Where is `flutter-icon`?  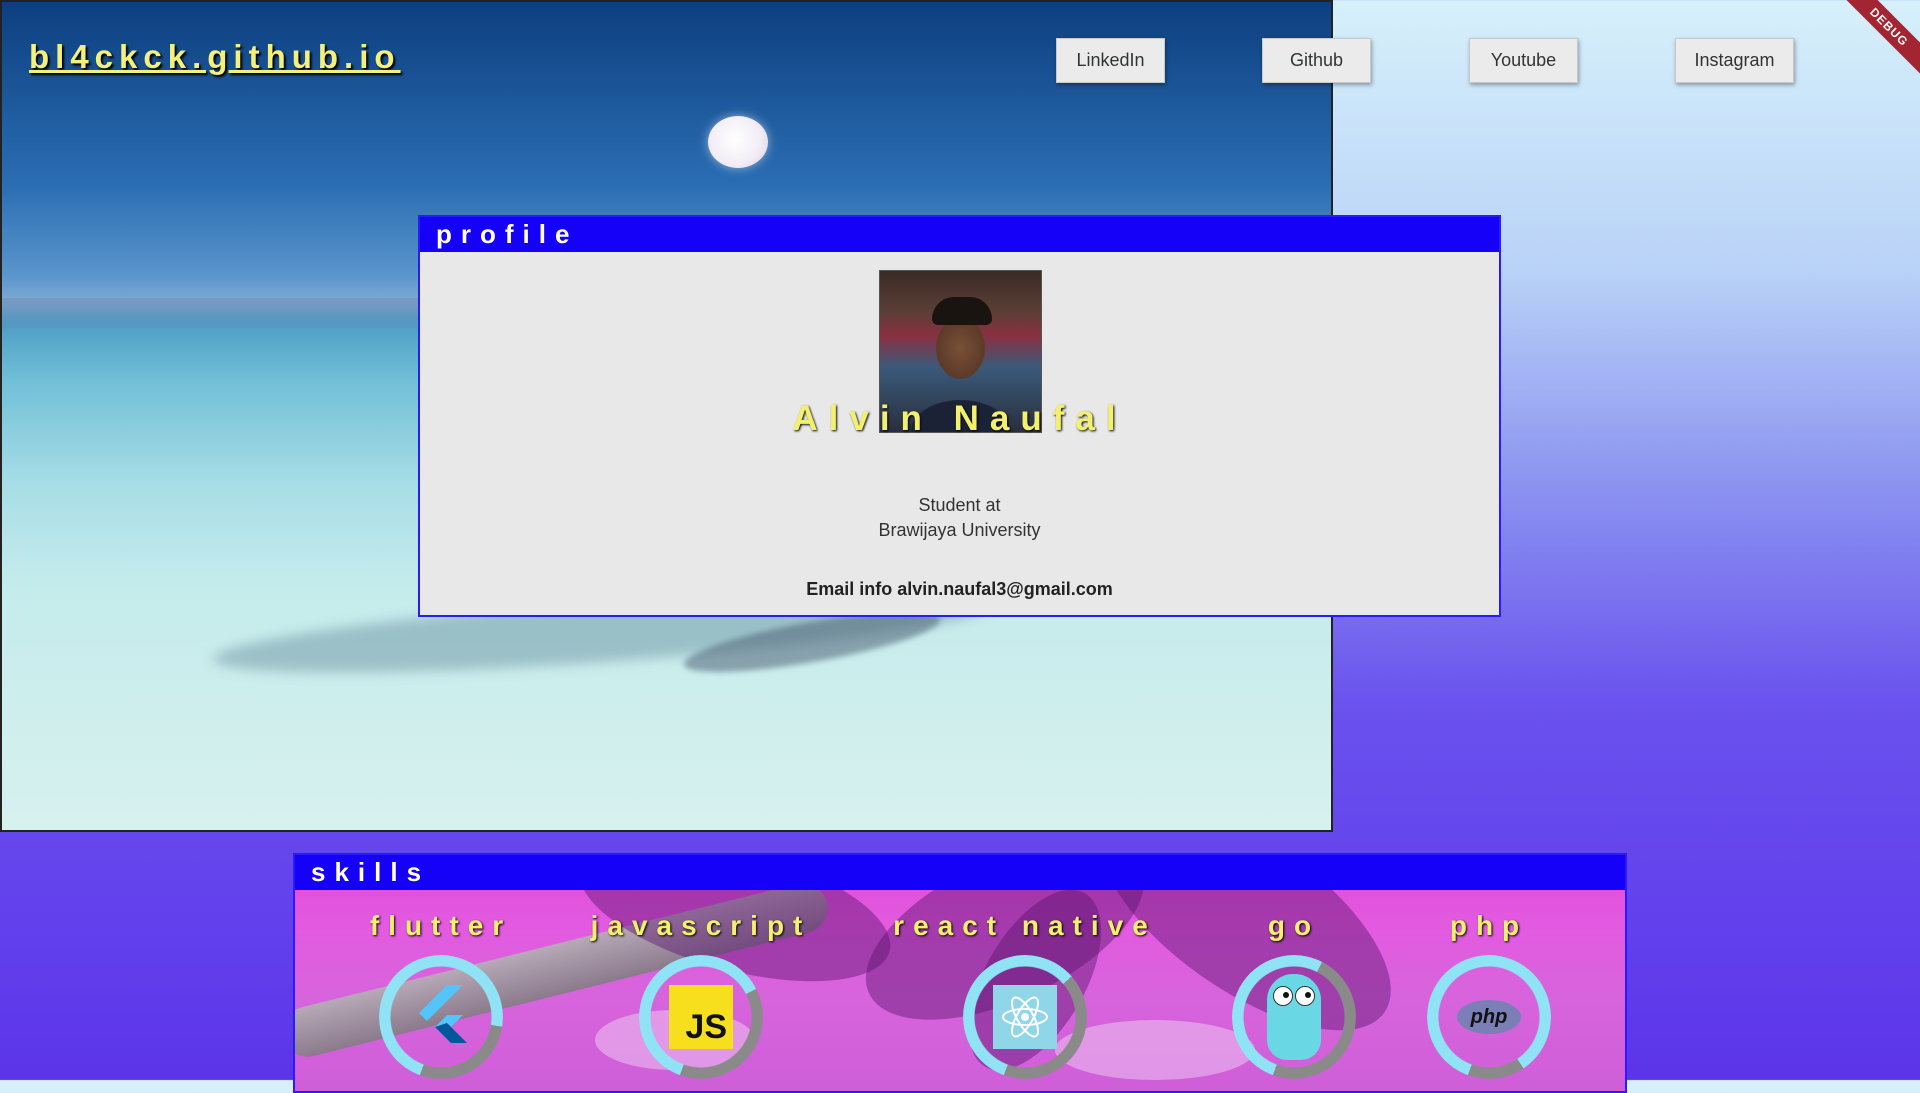 flutter-icon is located at coordinates (443, 1014).